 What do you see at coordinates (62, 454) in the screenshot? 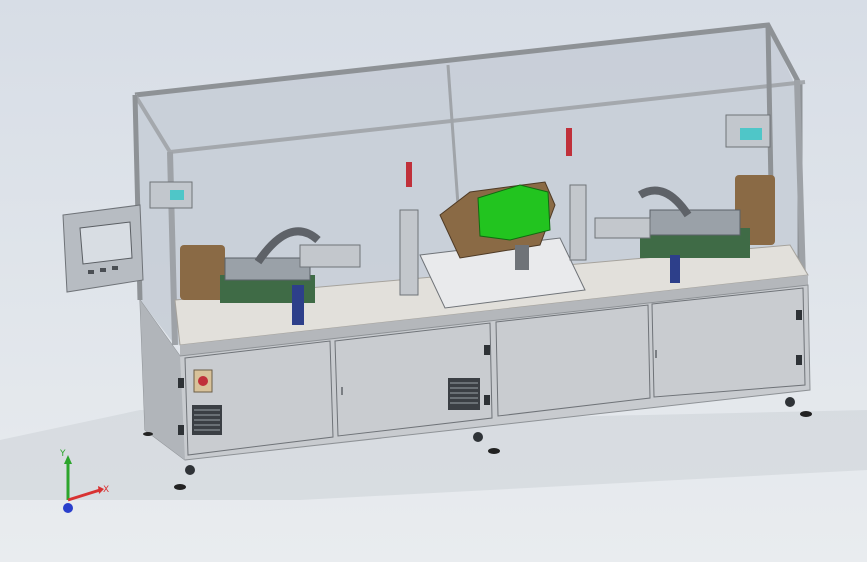
I see `triad-y-label: Y` at bounding box center [62, 454].